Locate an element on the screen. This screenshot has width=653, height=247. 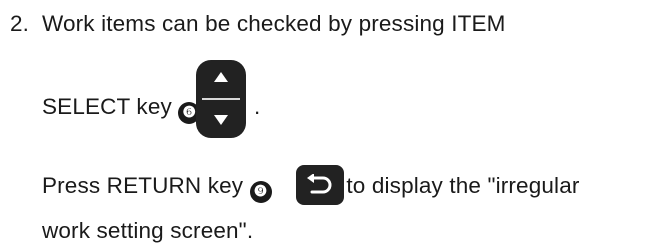
return-key-icon is located at coordinates (320, 185).